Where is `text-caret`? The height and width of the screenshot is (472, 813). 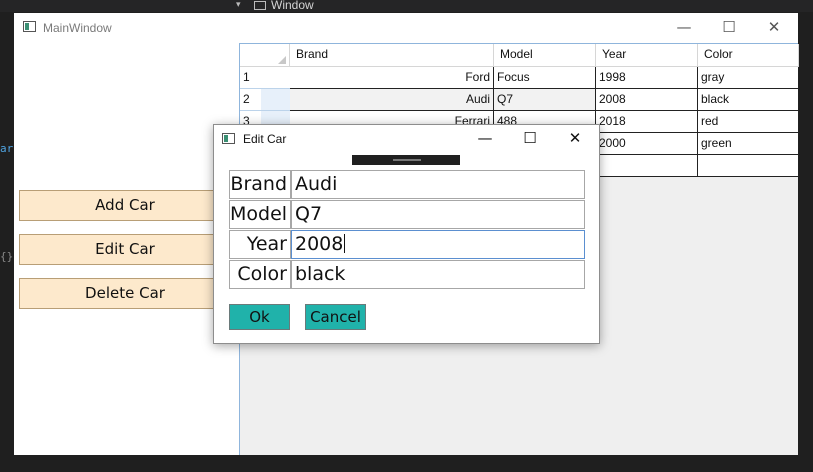 text-caret is located at coordinates (345, 243).